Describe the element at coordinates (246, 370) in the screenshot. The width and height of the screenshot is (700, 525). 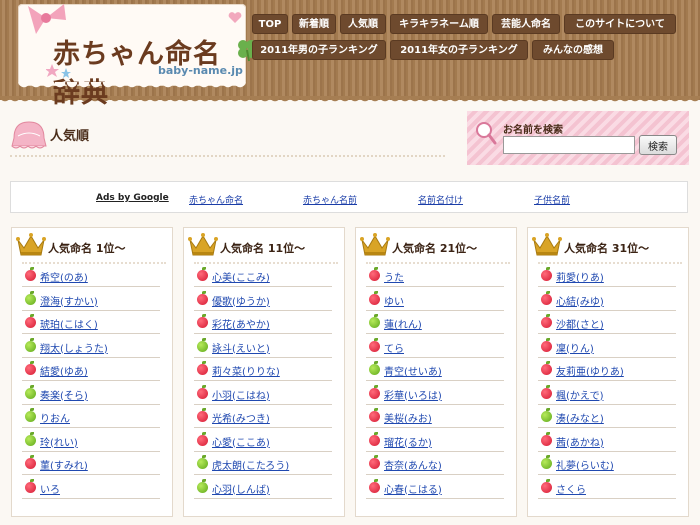
I see `name-link: 莉々菜(りりな)` at that location.